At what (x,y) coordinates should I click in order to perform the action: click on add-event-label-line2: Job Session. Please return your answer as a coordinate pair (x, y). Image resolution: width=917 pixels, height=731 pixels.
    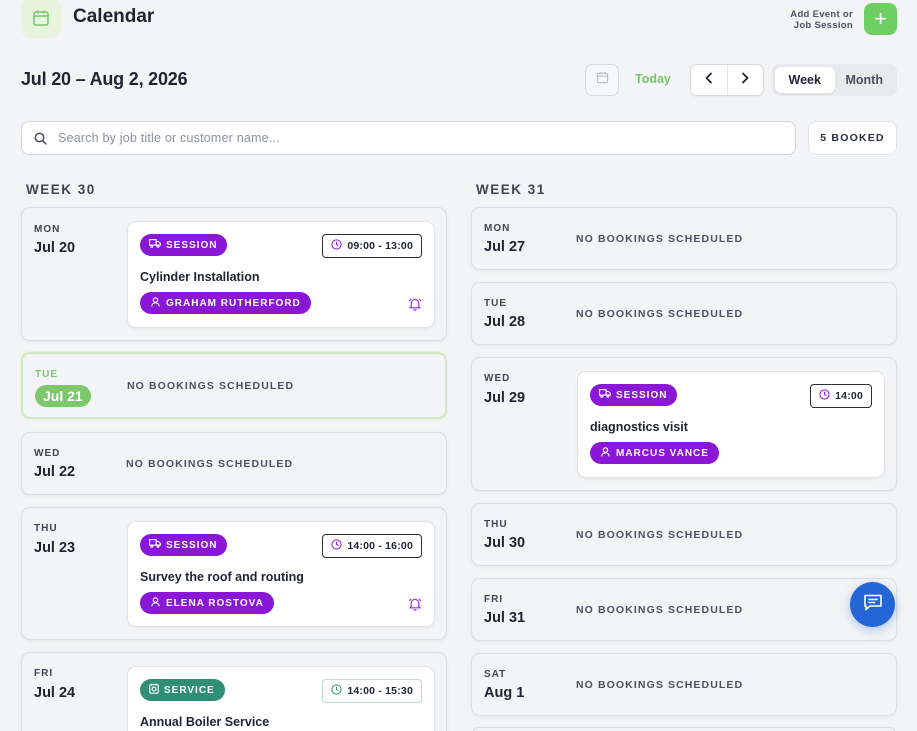
    Looking at the image, I should click on (823, 25).